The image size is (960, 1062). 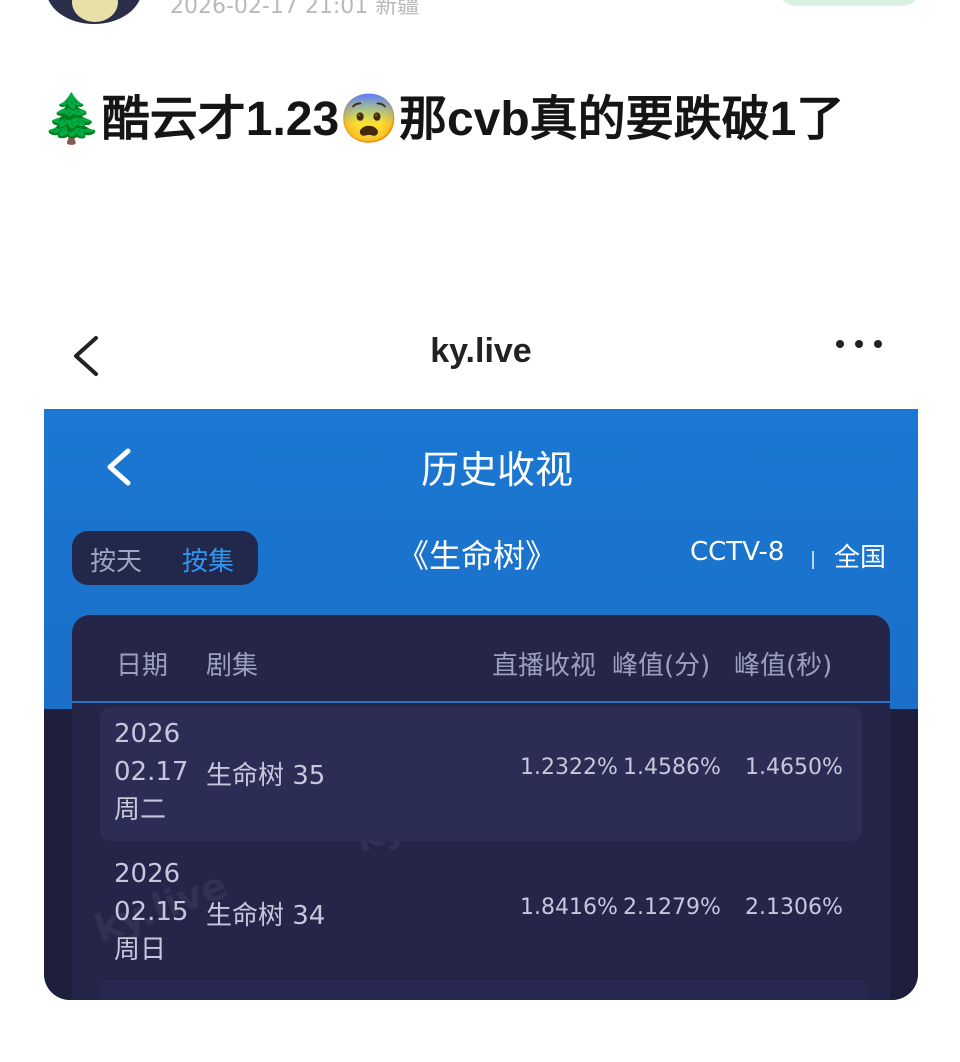 What do you see at coordinates (849, 3) in the screenshot?
I see `follow-button` at bounding box center [849, 3].